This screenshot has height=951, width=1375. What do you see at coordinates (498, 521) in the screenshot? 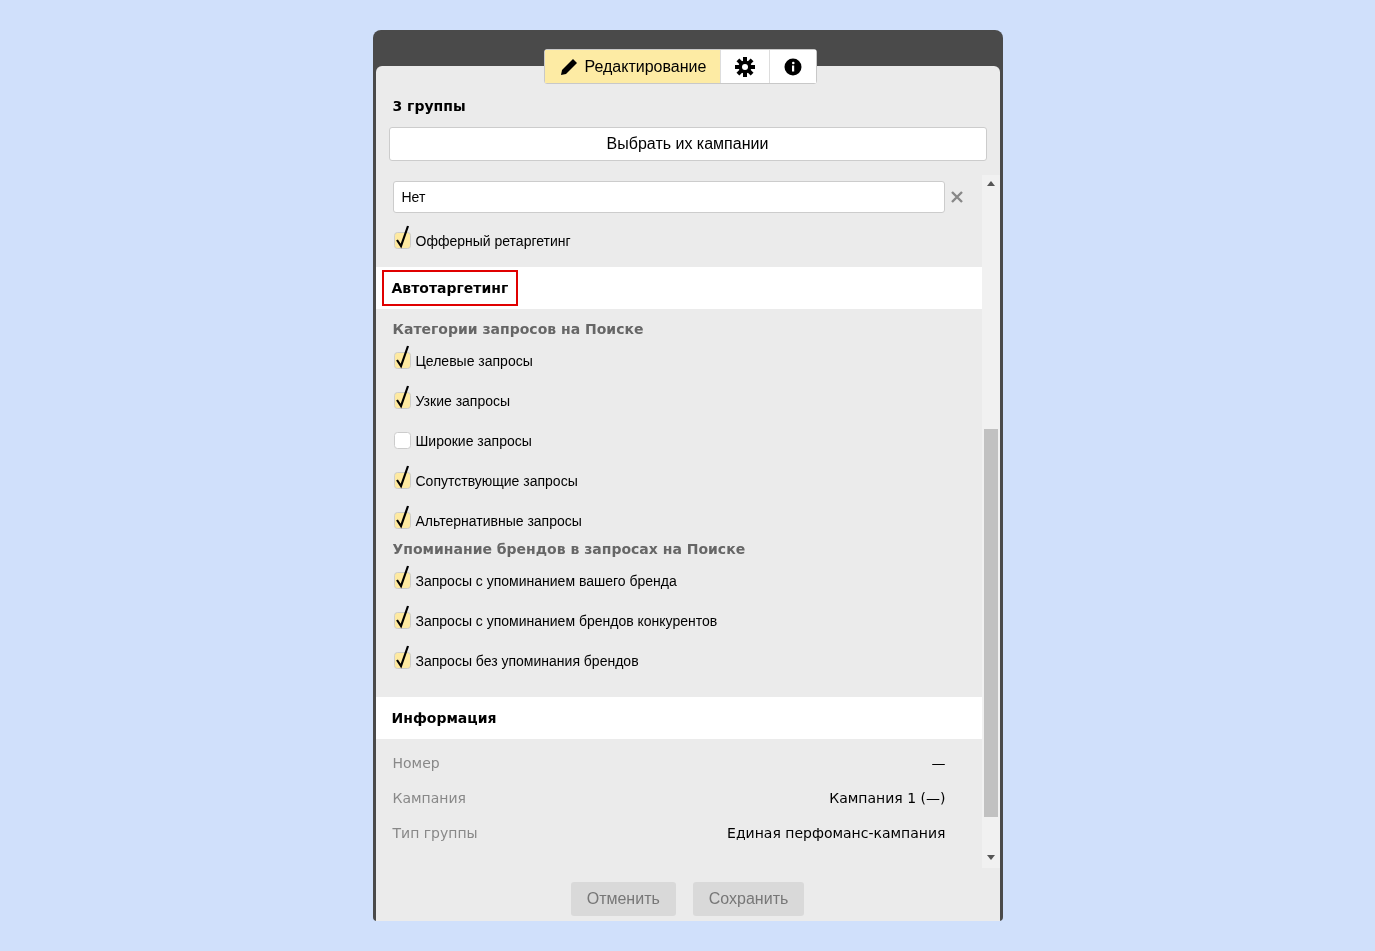
I see `checkbox-label: Альтернативные запросы` at bounding box center [498, 521].